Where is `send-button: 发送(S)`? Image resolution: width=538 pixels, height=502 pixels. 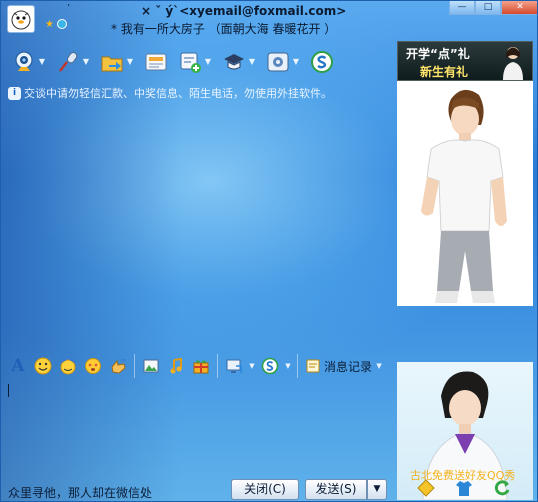
send-button: 发送(S) is located at coordinates (336, 489).